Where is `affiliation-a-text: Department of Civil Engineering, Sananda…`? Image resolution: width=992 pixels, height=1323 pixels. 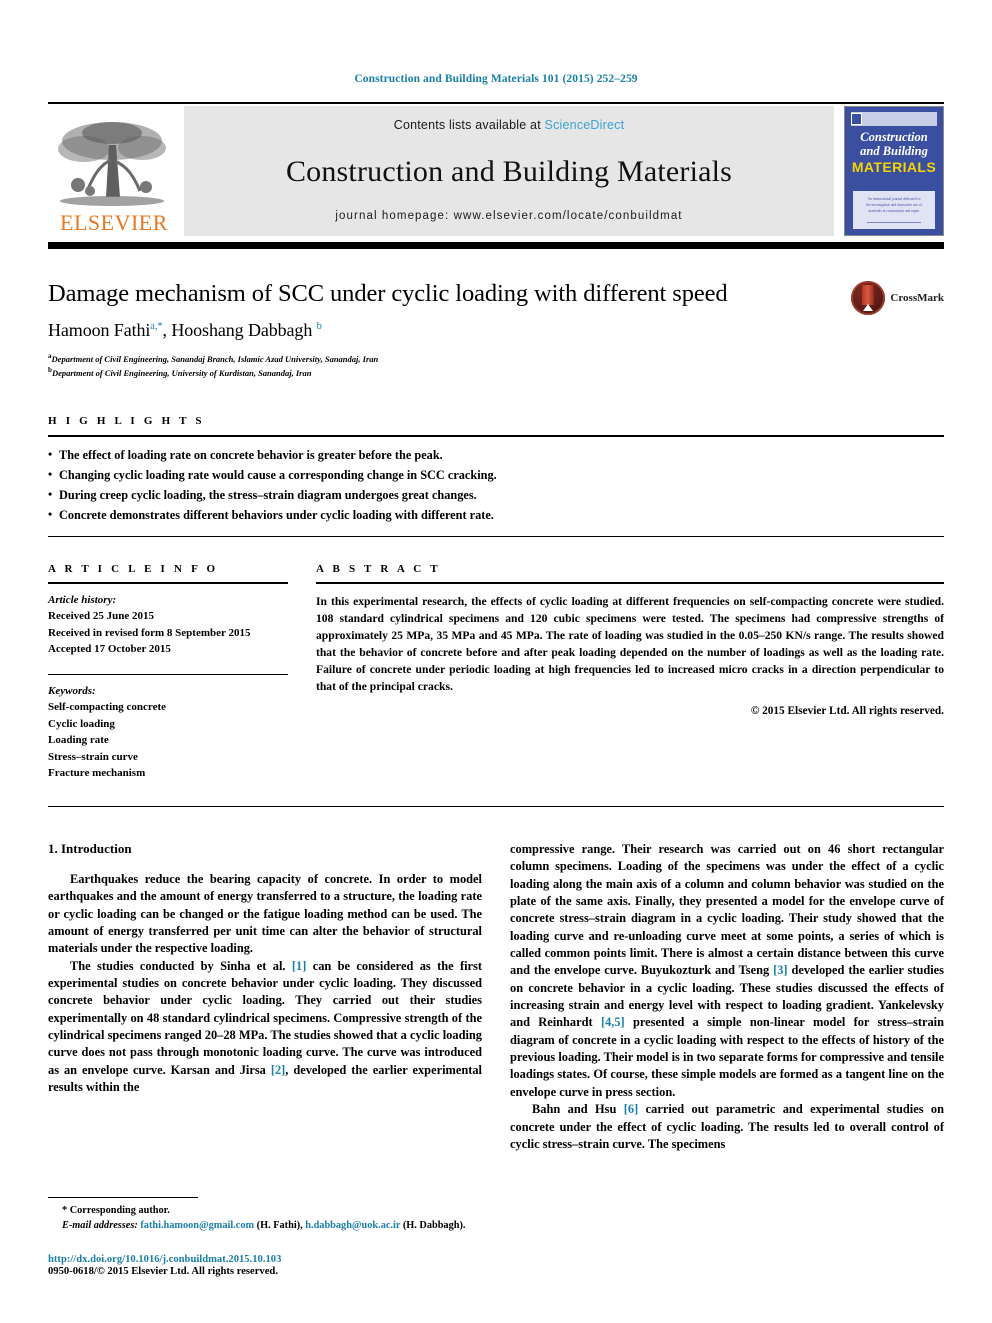 affiliation-a-text: Department of Civil Engineering, Sananda… is located at coordinates (215, 359).